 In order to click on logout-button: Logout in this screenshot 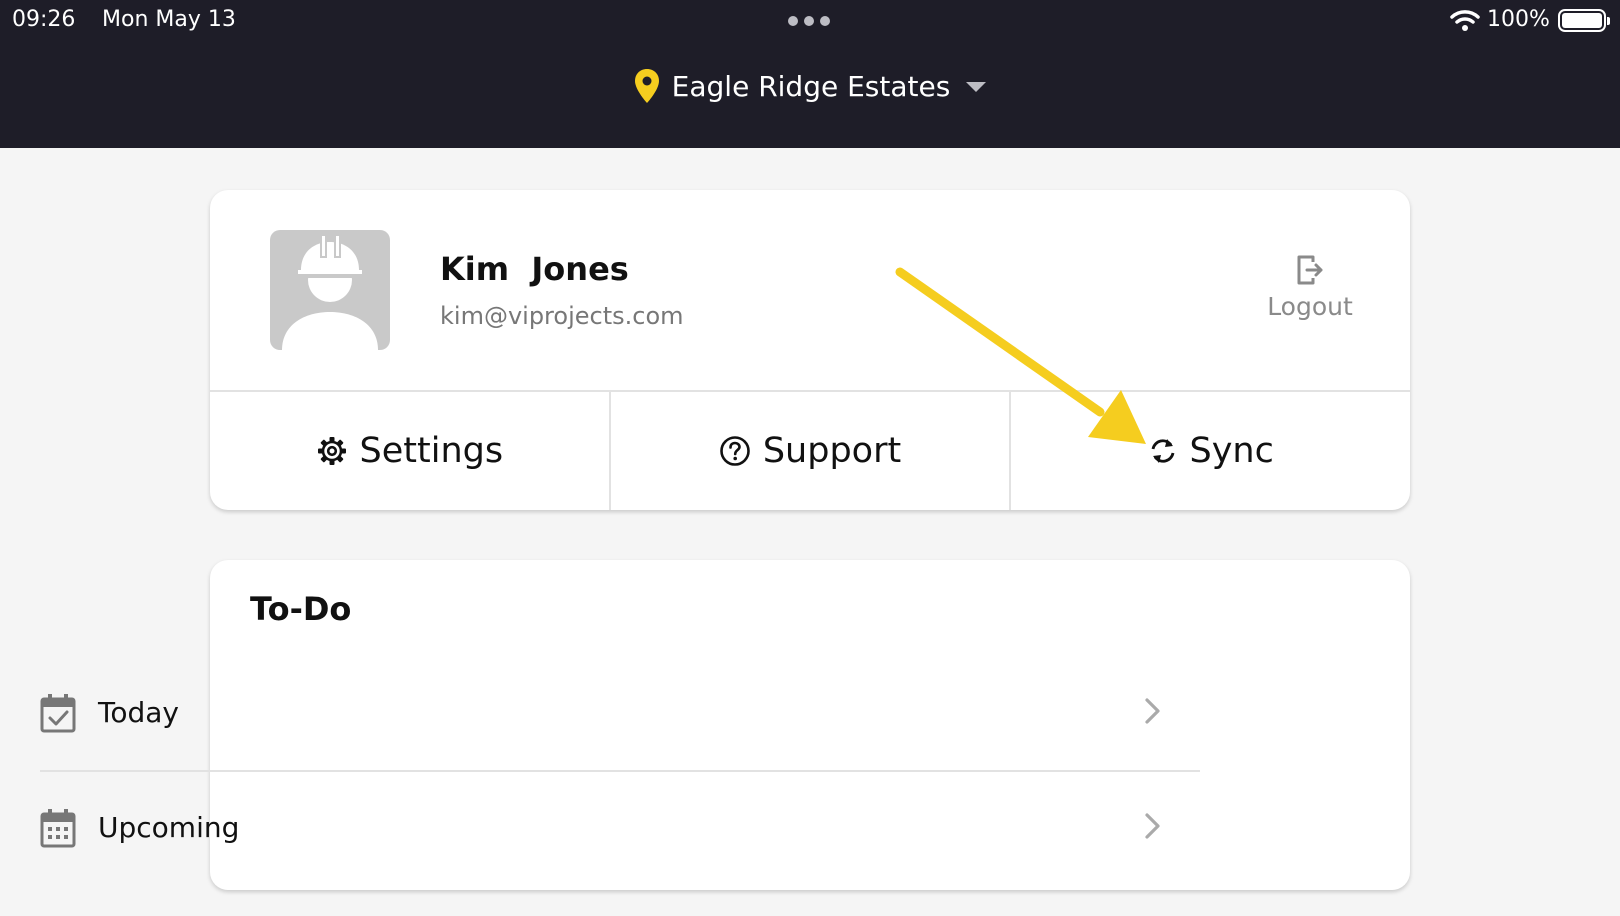, I will do `click(1310, 287)`.